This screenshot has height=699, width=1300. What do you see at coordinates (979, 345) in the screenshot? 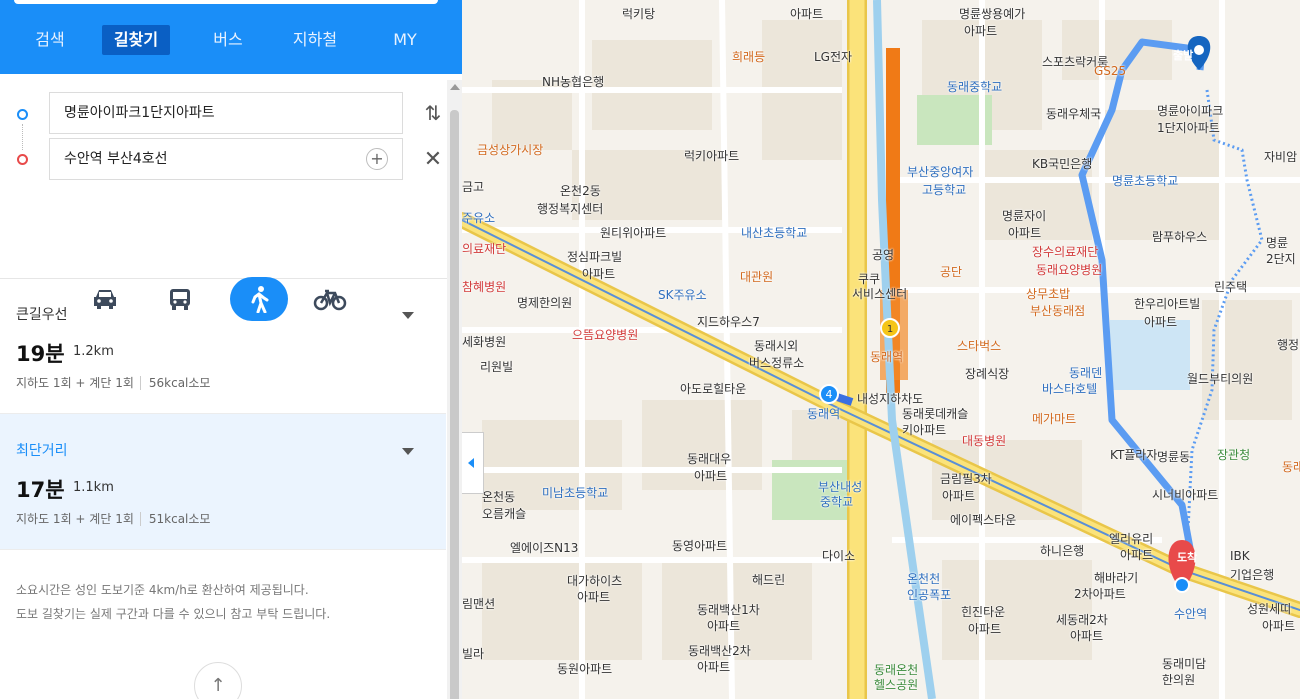
I see `map-label: 스타벅스` at bounding box center [979, 345].